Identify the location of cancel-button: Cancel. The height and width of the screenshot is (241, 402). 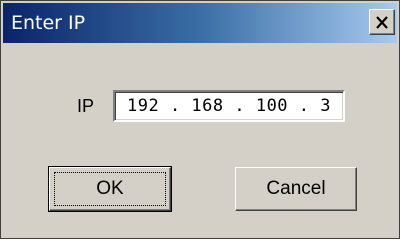
(296, 189).